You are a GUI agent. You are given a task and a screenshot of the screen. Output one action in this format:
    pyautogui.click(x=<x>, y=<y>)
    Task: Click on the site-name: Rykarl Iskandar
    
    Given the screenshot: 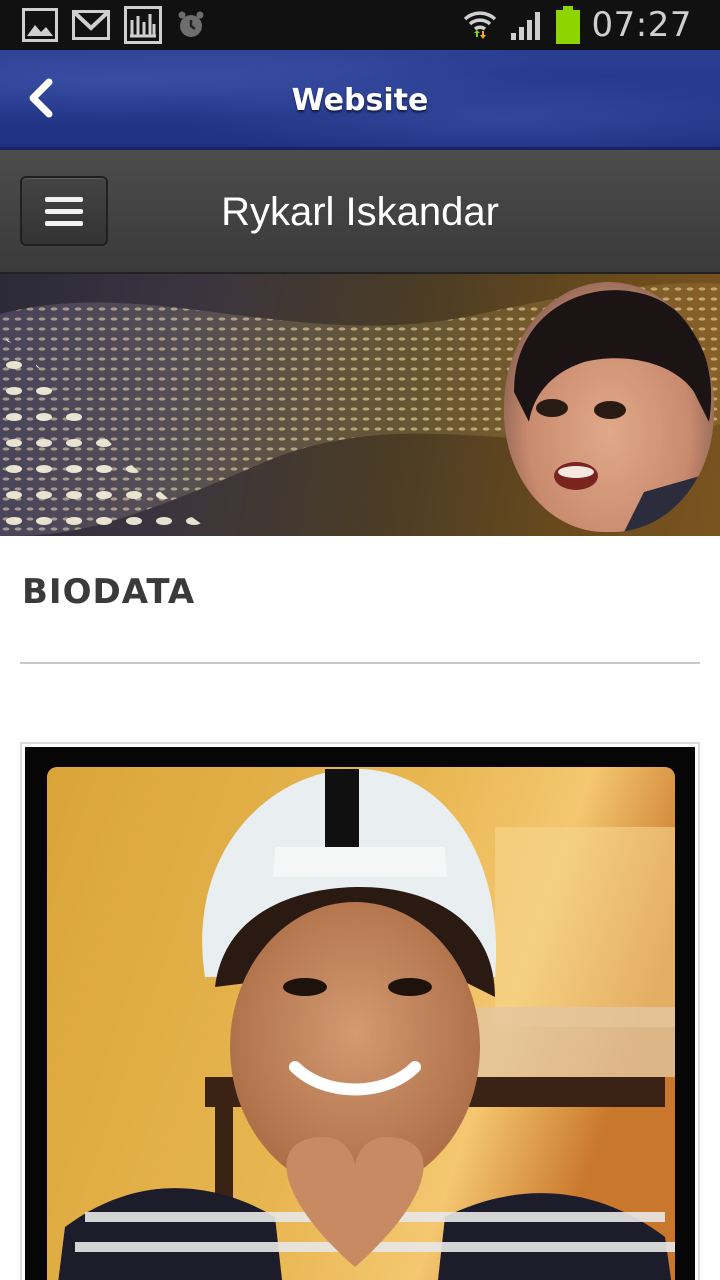 What is the action you would take?
    pyautogui.click(x=360, y=211)
    